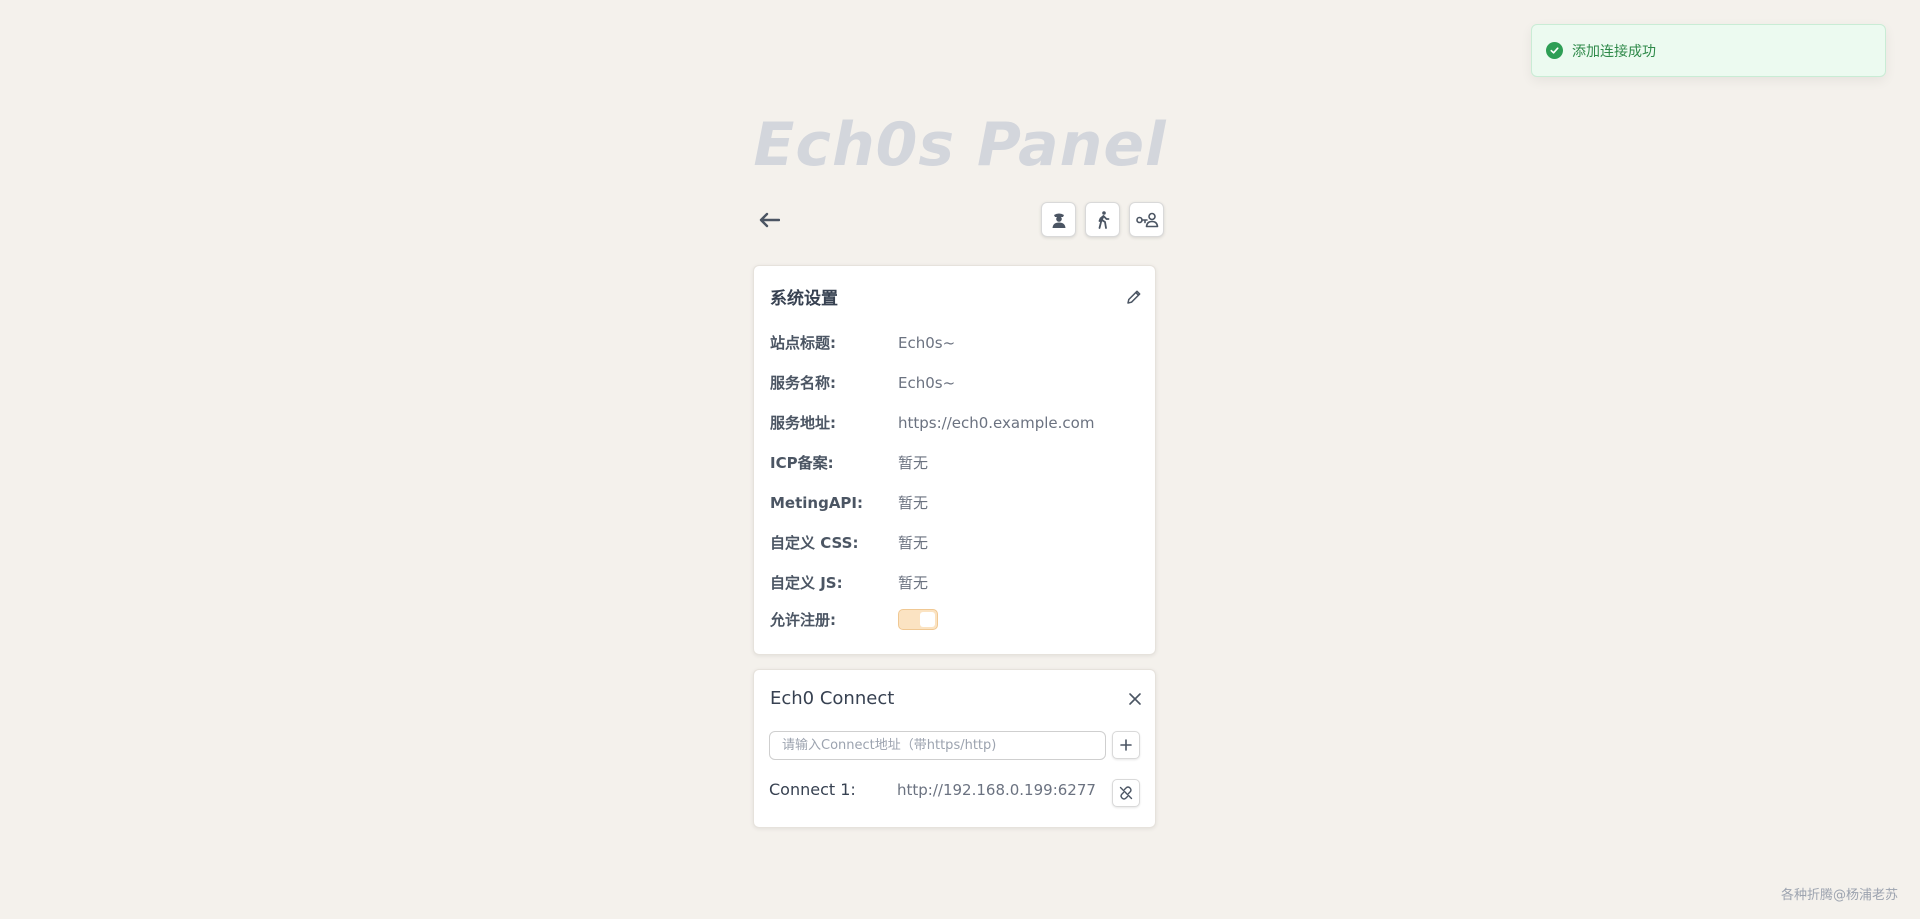  What do you see at coordinates (1839, 895) in the screenshot?
I see `footer-credit: 各种折腾@杨浦老苏` at bounding box center [1839, 895].